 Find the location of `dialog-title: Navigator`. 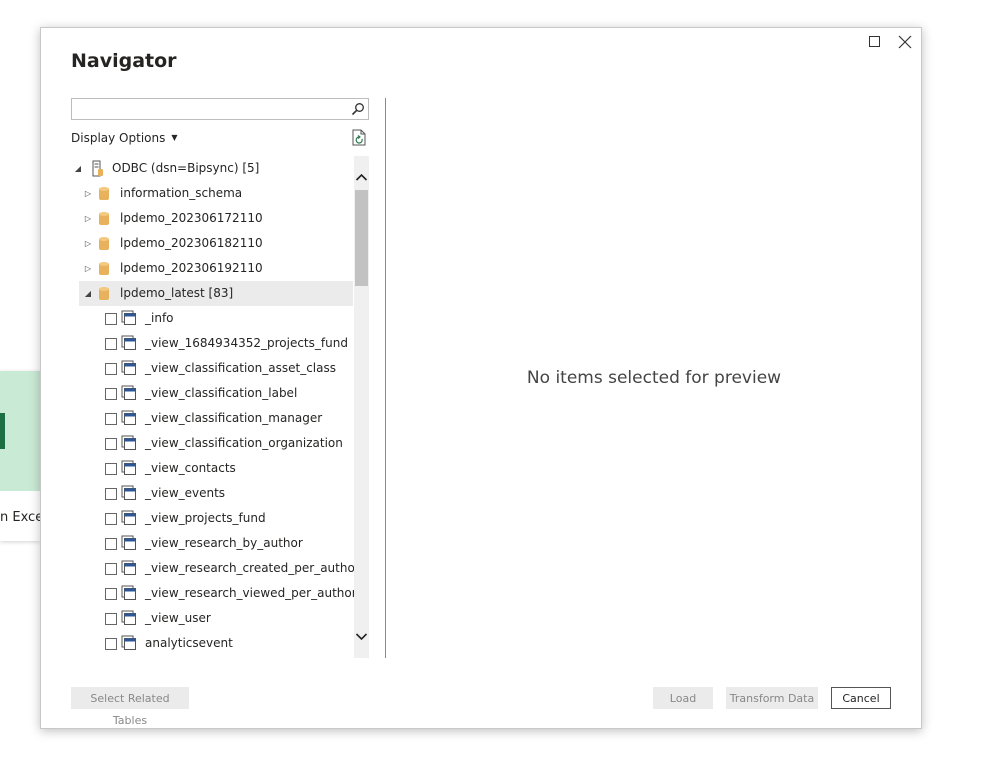

dialog-title: Navigator is located at coordinates (124, 61).